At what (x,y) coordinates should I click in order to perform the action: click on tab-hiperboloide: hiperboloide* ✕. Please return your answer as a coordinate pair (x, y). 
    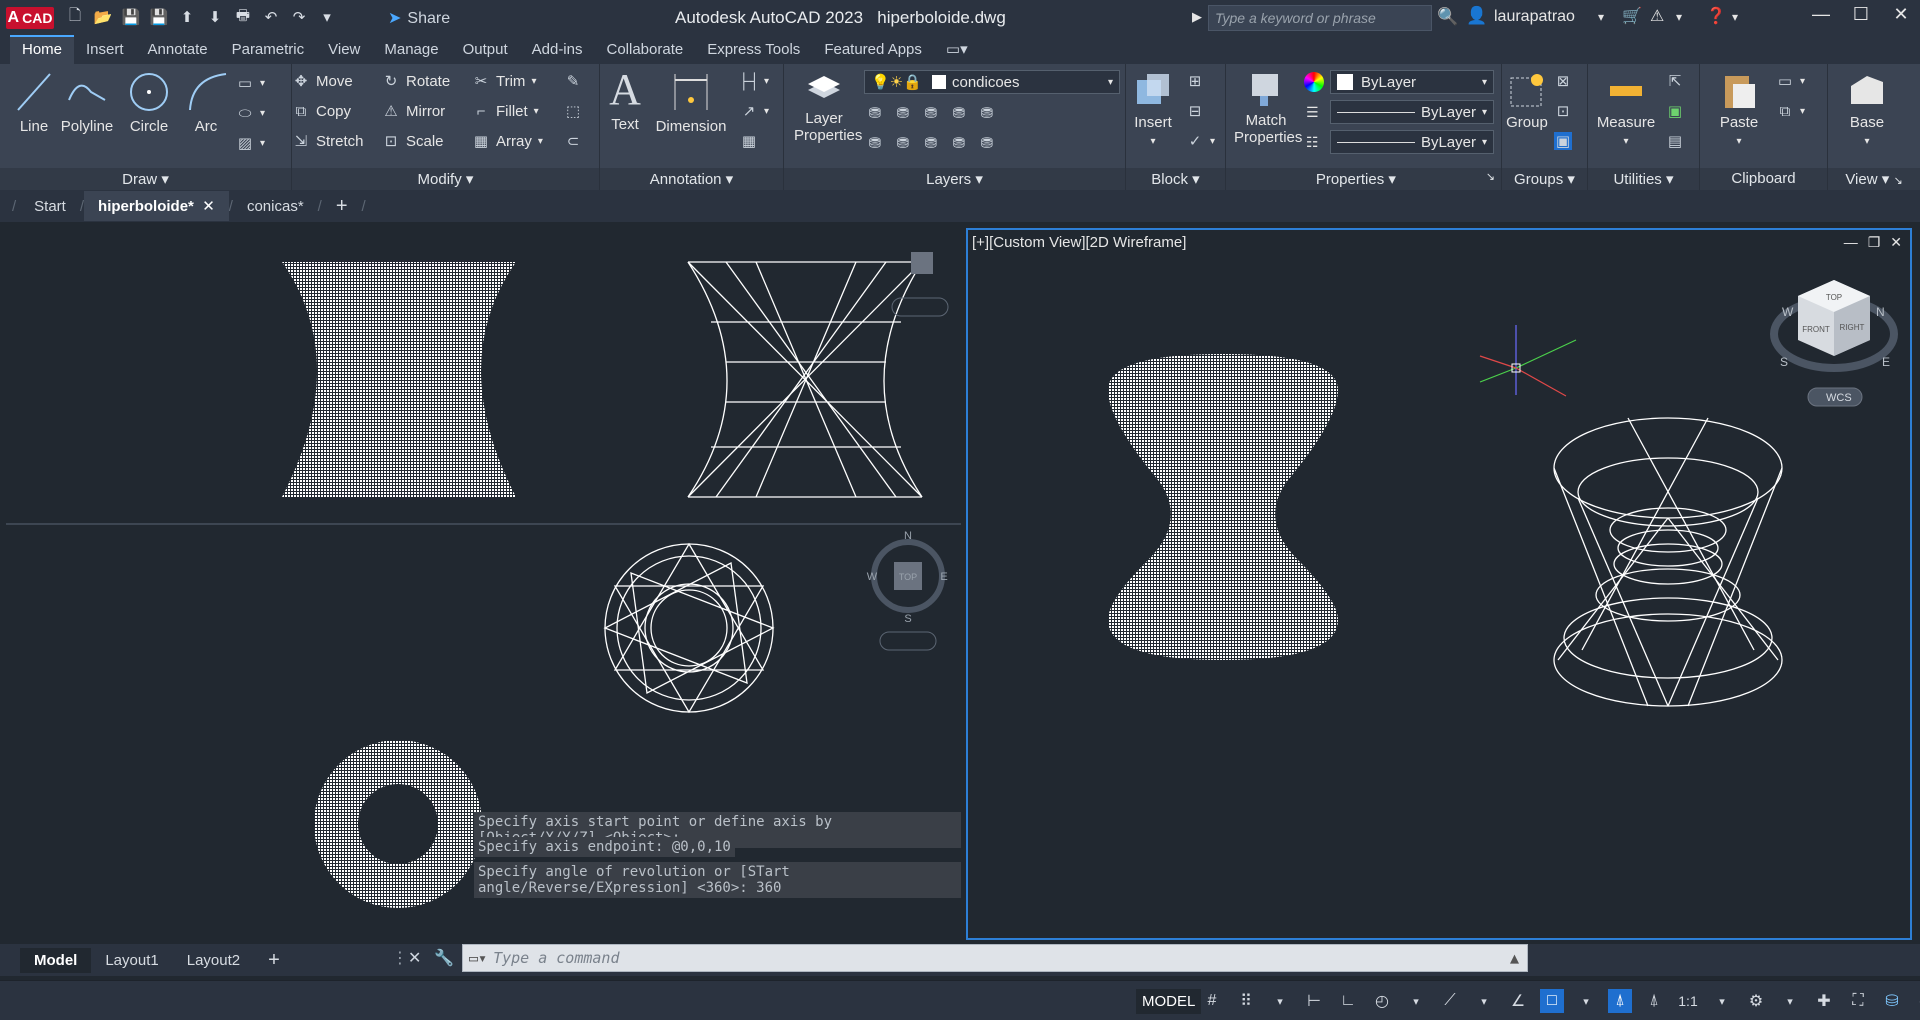
    Looking at the image, I should click on (156, 206).